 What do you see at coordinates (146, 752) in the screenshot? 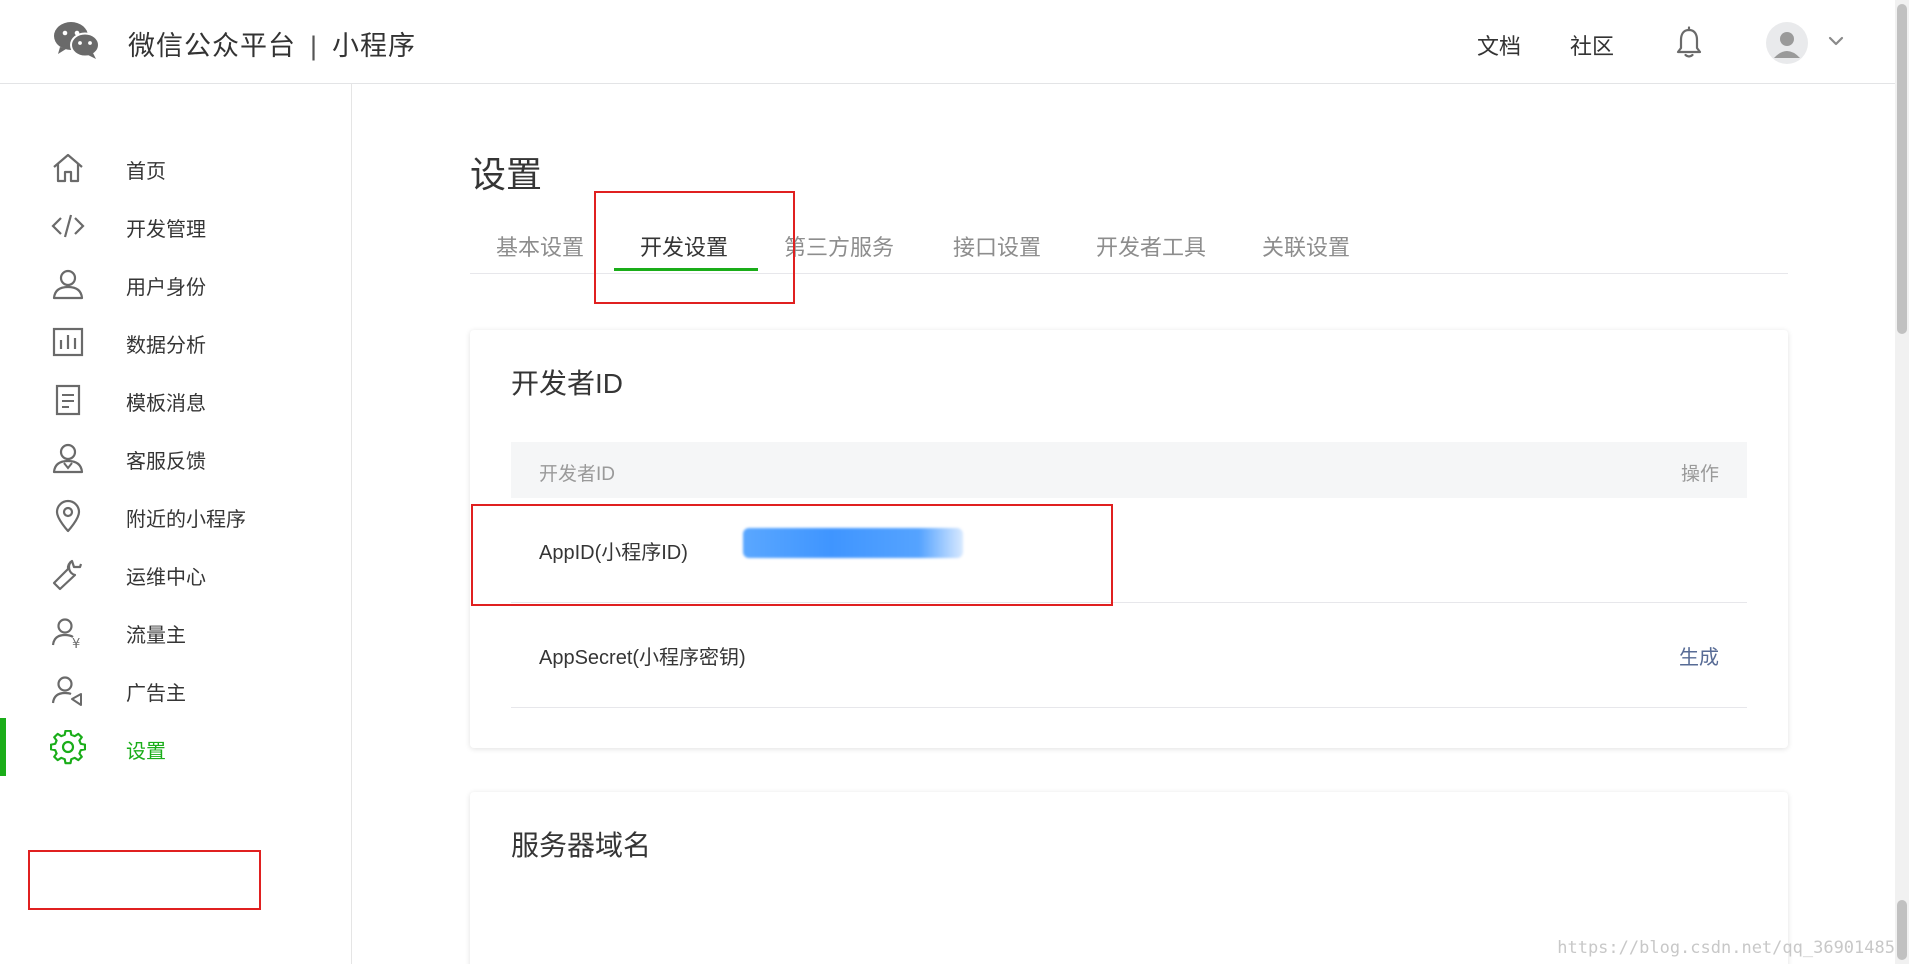
I see `sidebar-item-label: 设置` at bounding box center [146, 752].